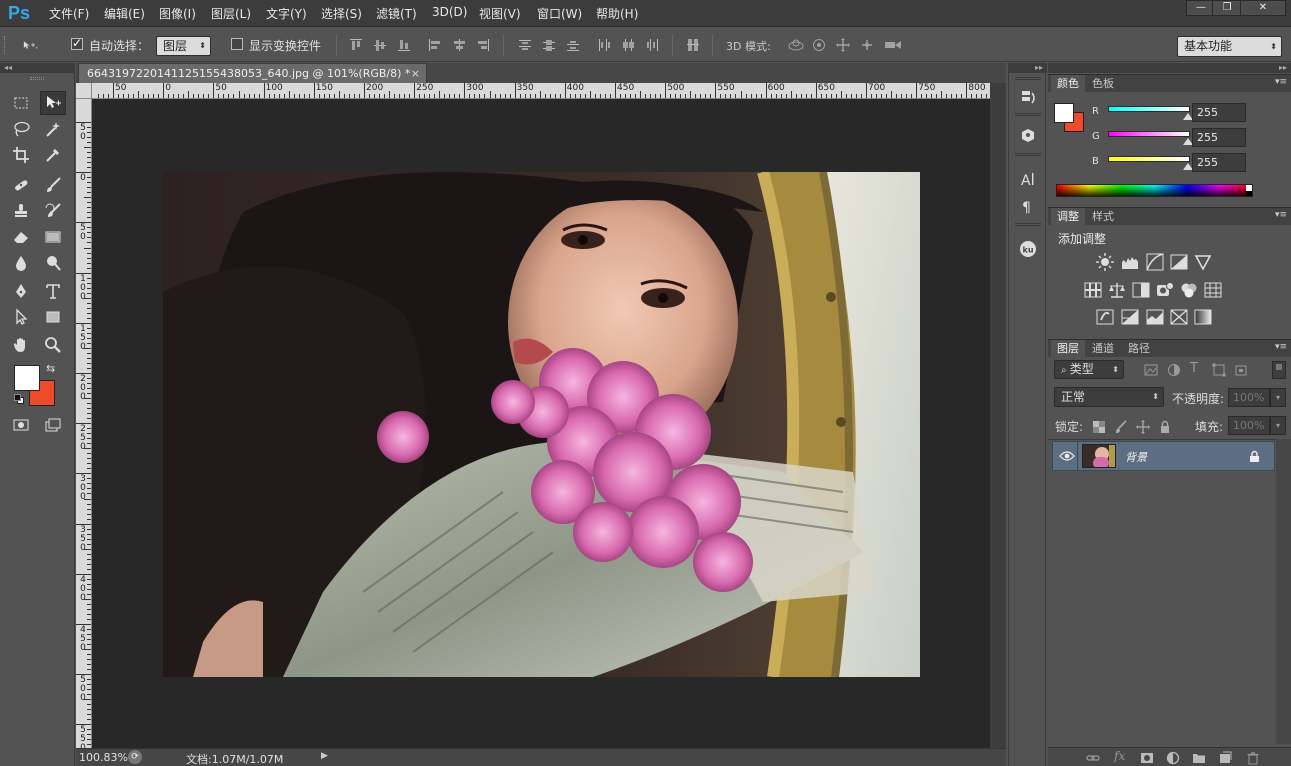 The height and width of the screenshot is (766, 1291). What do you see at coordinates (1068, 84) in the screenshot?
I see `tab-color: 颜色` at bounding box center [1068, 84].